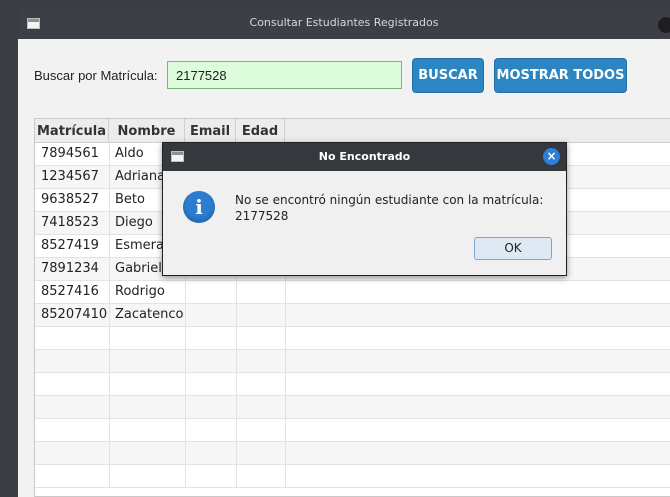 The image size is (670, 497). What do you see at coordinates (149, 314) in the screenshot?
I see `table-cell: Zacatenco` at bounding box center [149, 314].